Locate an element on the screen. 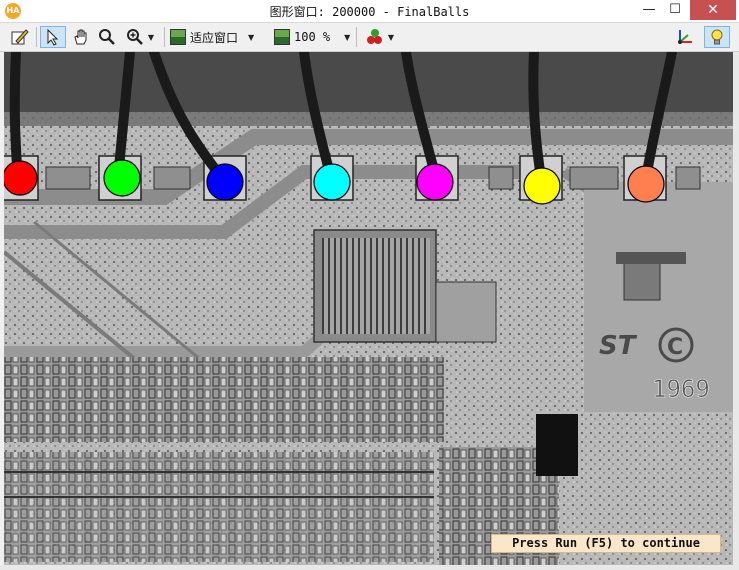  toolbar: ▼ 适应窗口 ▼ 100 % ▼ ▼ is located at coordinates (369, 37).